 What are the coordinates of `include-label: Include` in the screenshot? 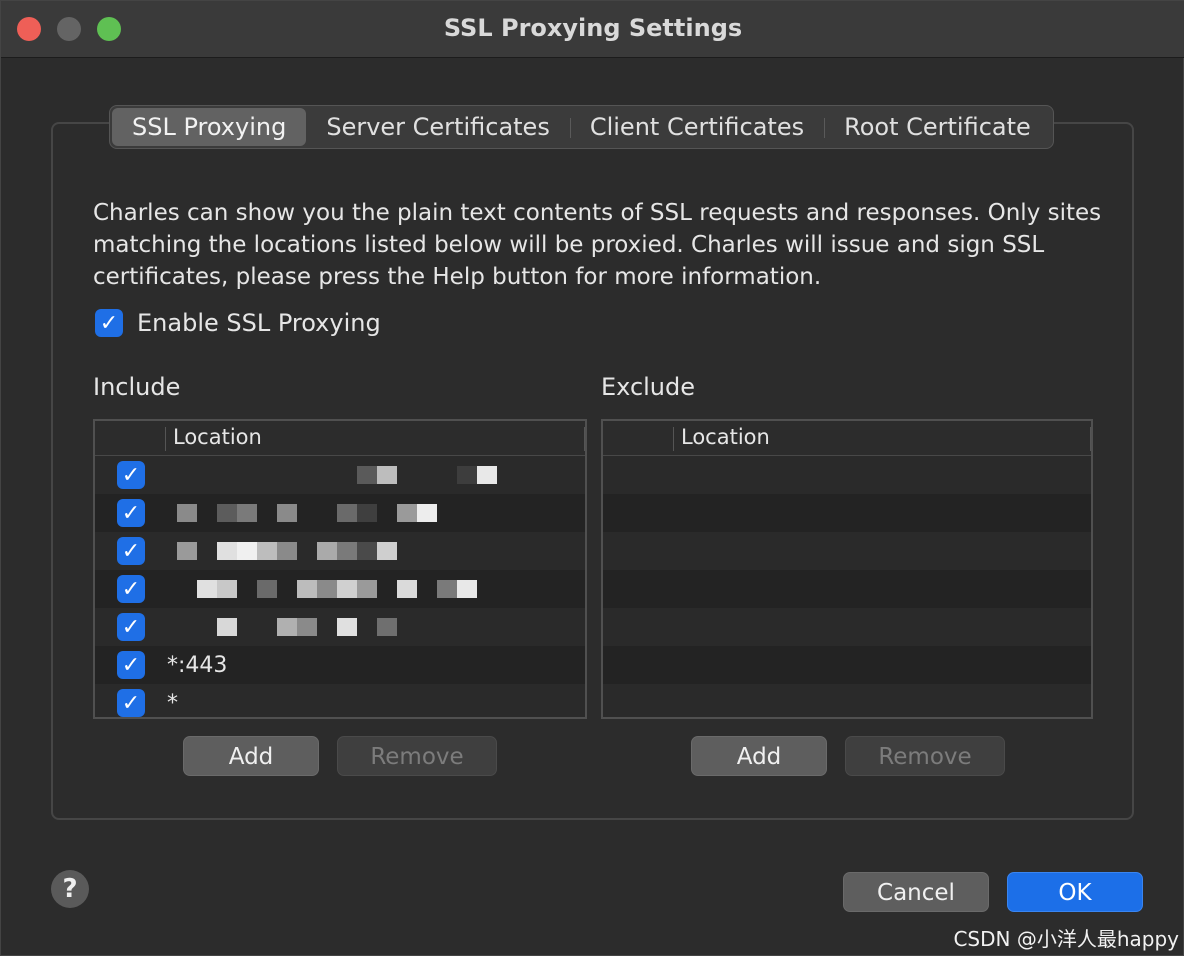 It's located at (137, 387).